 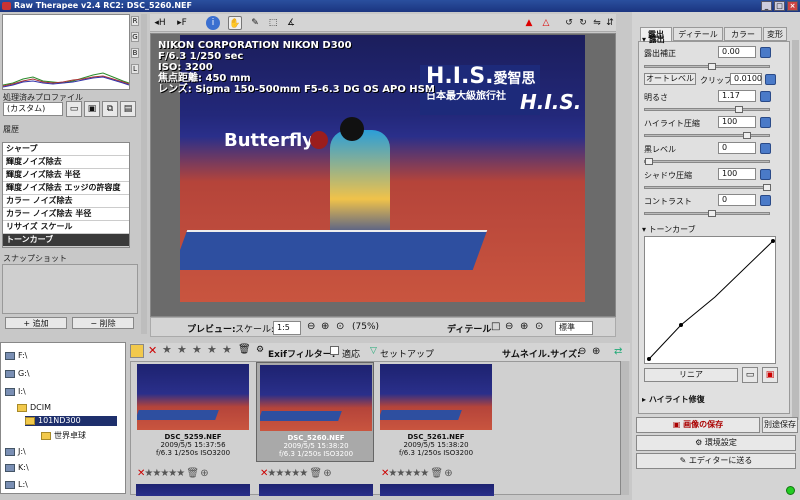 I want to click on history-item: 輝度ノイズ除去 半径, so click(x=66, y=175).